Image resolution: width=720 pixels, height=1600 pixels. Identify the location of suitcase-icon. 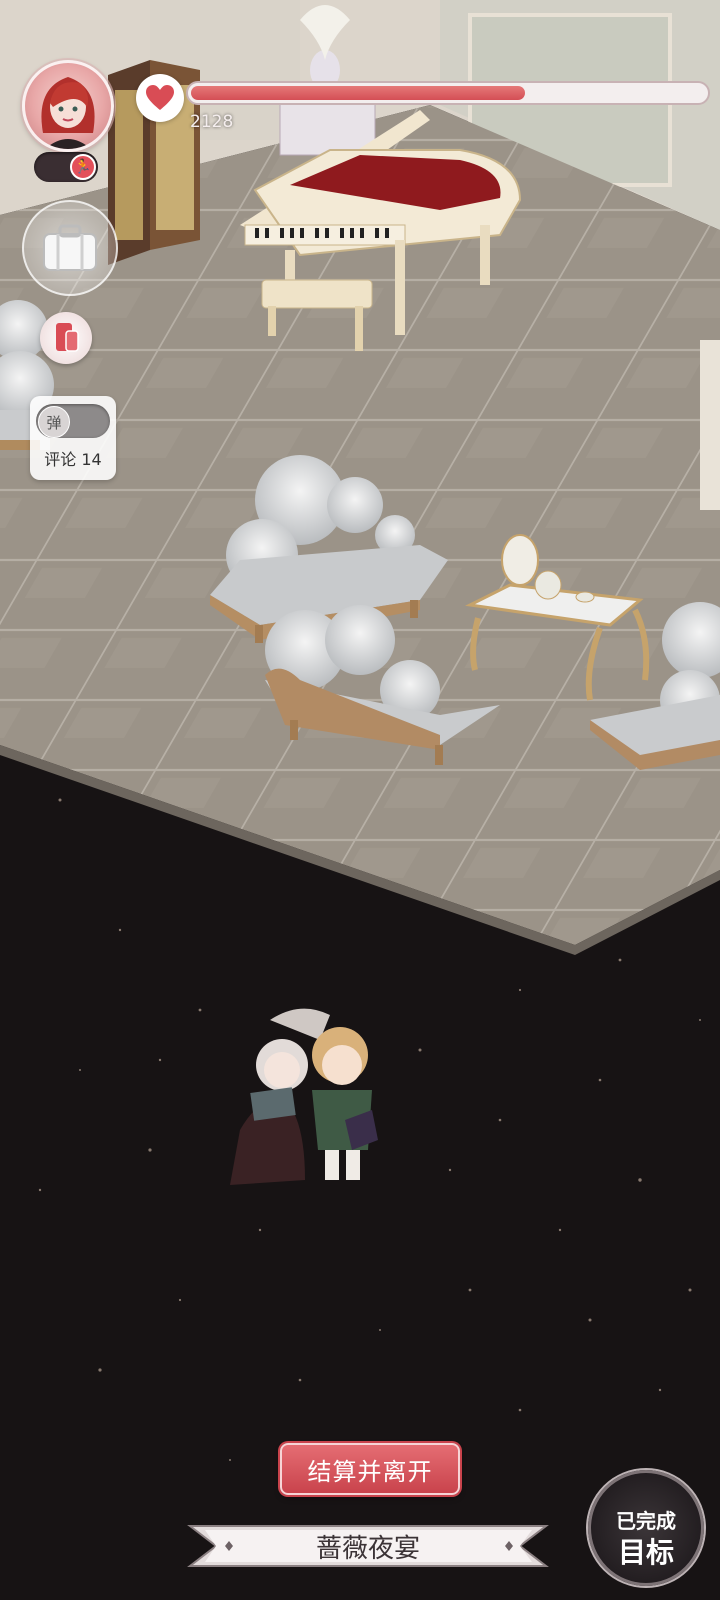
(70, 247).